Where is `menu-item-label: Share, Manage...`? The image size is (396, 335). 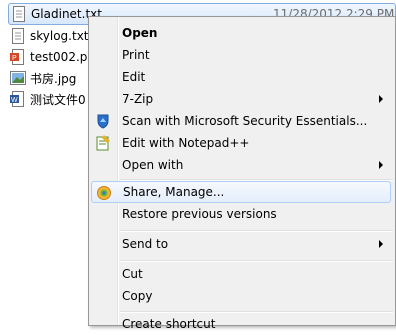
menu-item-label: Share, Manage... is located at coordinates (174, 192).